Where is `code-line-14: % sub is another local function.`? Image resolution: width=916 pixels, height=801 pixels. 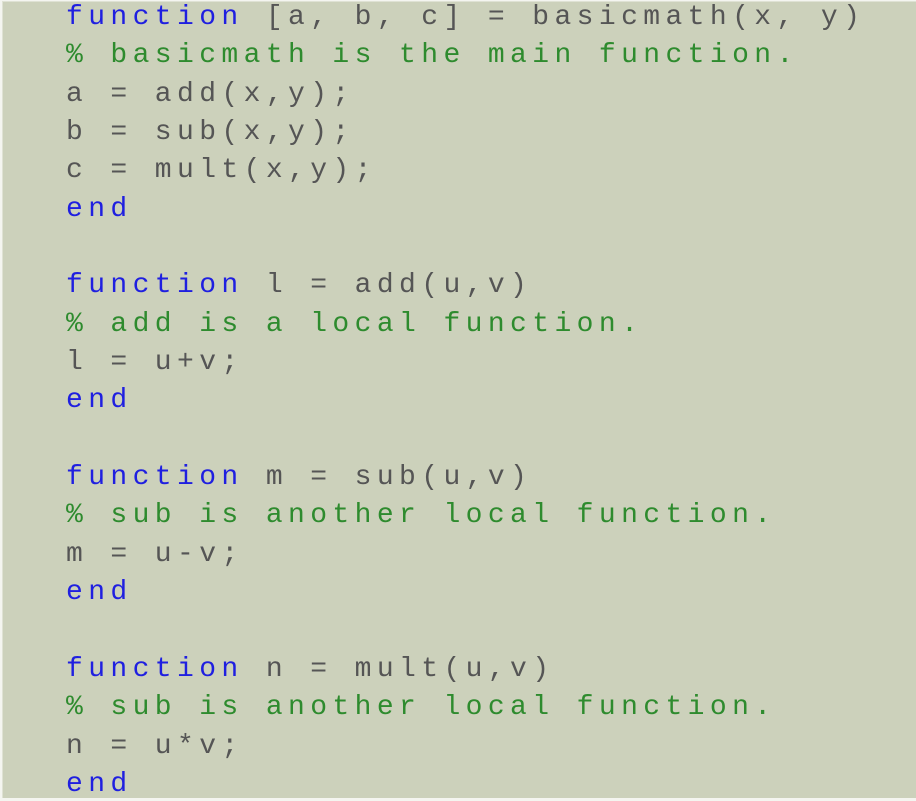 code-line-14: % sub is another local function. is located at coordinates (465, 516).